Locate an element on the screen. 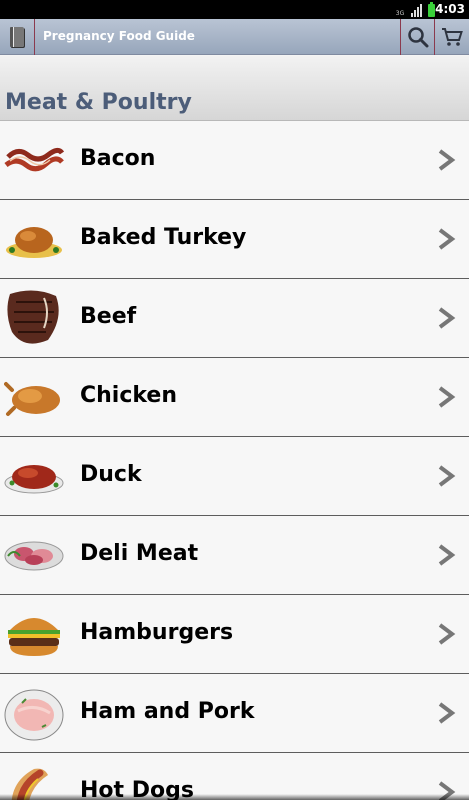 The width and height of the screenshot is (469, 800). status-icons: 3G is located at coordinates (415, 9).